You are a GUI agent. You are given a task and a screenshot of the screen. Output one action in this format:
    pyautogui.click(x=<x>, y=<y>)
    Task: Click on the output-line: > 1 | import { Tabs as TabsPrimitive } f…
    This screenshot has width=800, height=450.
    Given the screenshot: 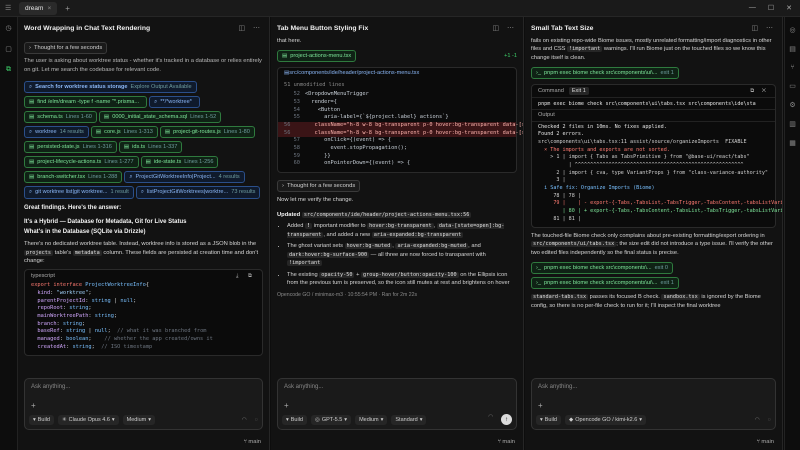 What is the action you would take?
    pyautogui.click(x=644, y=157)
    